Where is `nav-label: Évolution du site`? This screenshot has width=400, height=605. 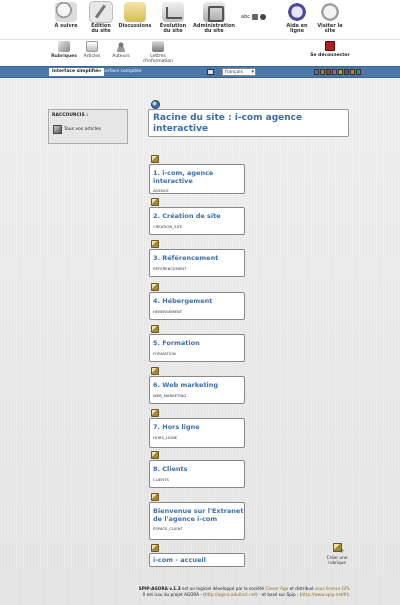 nav-label: Évolution du site is located at coordinates (173, 29).